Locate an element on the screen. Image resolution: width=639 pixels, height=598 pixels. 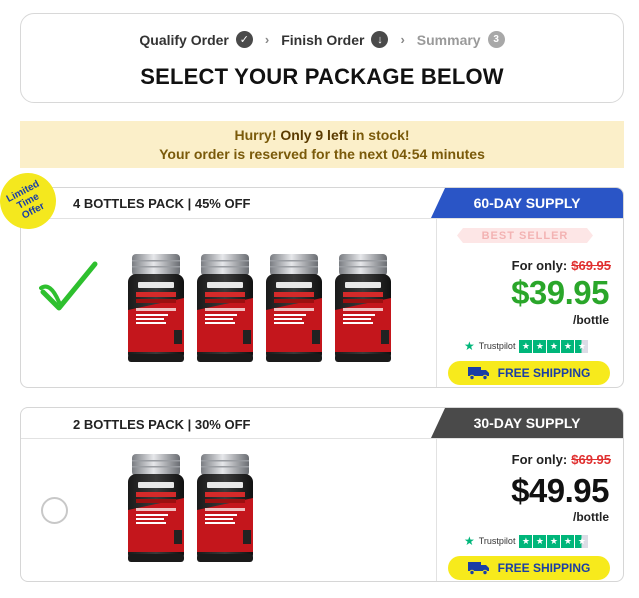
step-qualify-order: Qualify Order ✓ is located at coordinates (196, 39).